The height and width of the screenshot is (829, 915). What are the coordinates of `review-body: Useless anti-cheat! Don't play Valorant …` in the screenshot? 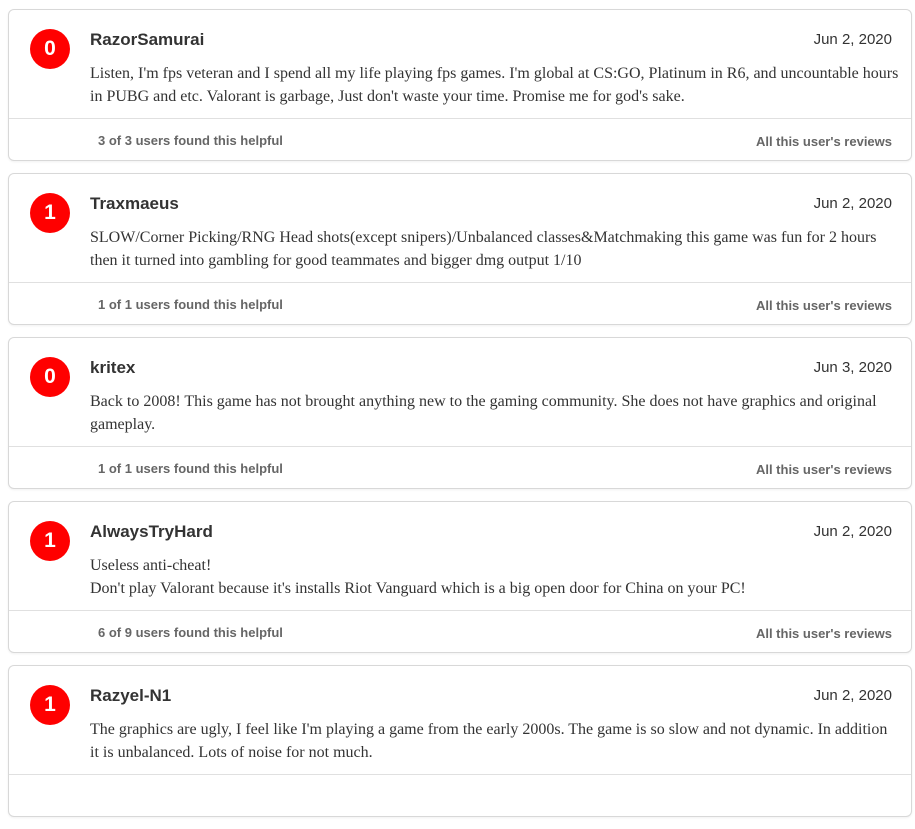 It's located at (418, 577).